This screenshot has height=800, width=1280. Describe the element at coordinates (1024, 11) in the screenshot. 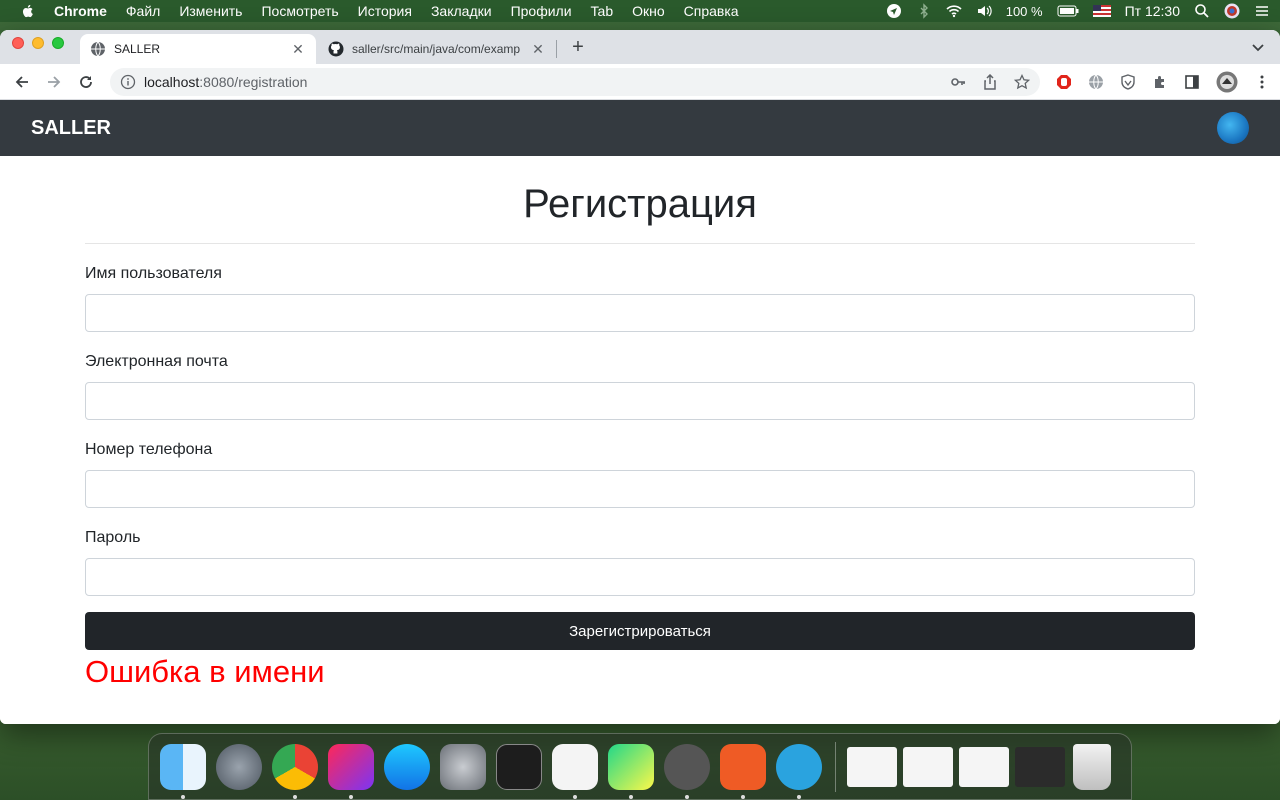

I see `battery-percent: 100 %` at that location.